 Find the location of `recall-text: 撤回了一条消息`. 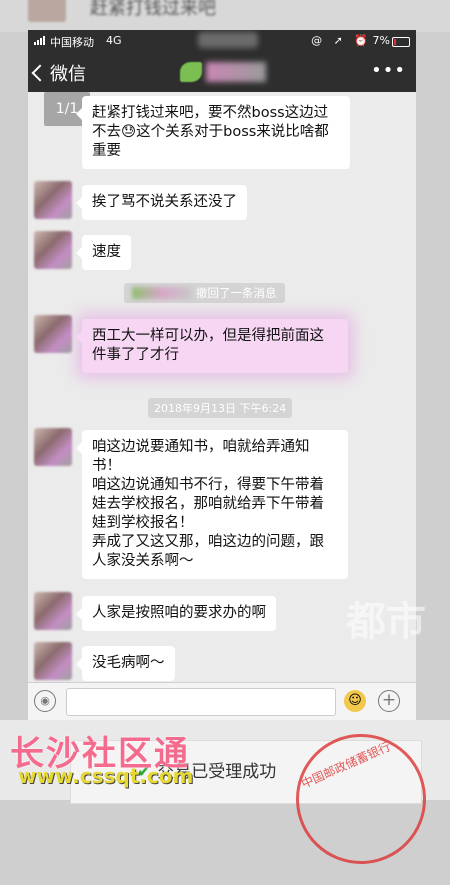

recall-text: 撤回了一条消息 is located at coordinates (236, 293).